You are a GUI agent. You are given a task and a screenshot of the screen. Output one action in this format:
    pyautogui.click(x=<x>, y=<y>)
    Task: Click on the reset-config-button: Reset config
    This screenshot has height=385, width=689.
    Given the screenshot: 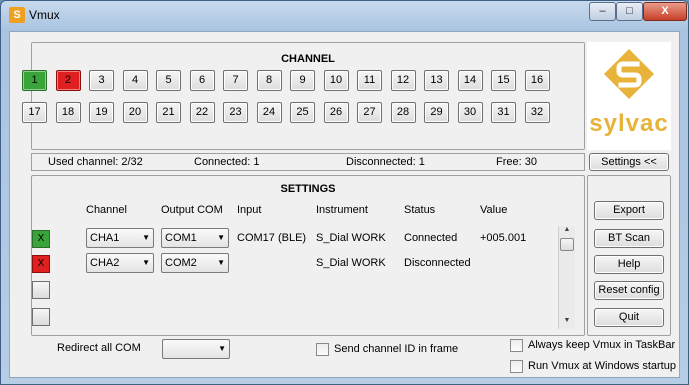 What is the action you would take?
    pyautogui.click(x=629, y=290)
    